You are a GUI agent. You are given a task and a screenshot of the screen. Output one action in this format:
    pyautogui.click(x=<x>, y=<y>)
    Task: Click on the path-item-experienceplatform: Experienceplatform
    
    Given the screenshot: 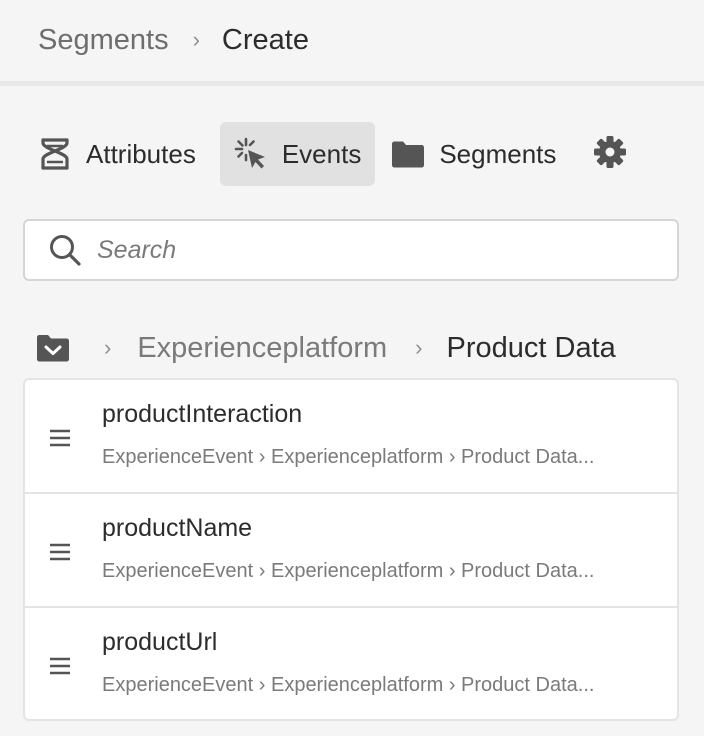 What is the action you would take?
    pyautogui.click(x=262, y=348)
    